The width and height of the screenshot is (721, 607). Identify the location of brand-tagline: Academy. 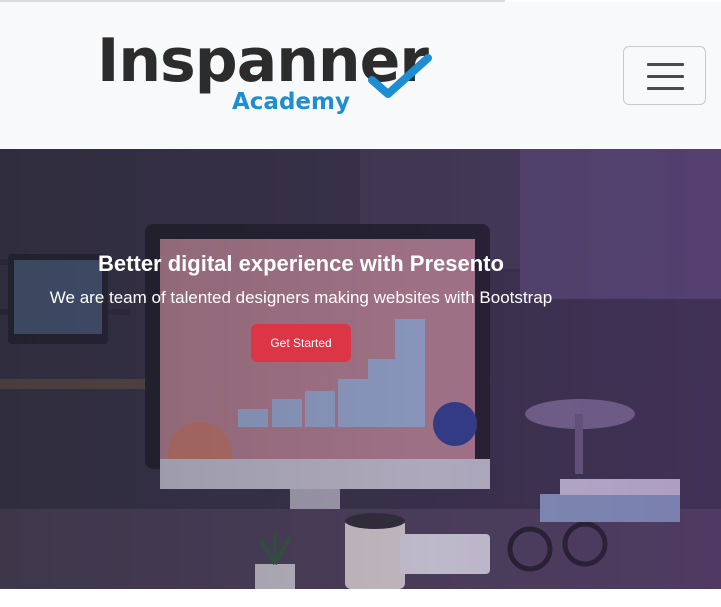
(291, 102).